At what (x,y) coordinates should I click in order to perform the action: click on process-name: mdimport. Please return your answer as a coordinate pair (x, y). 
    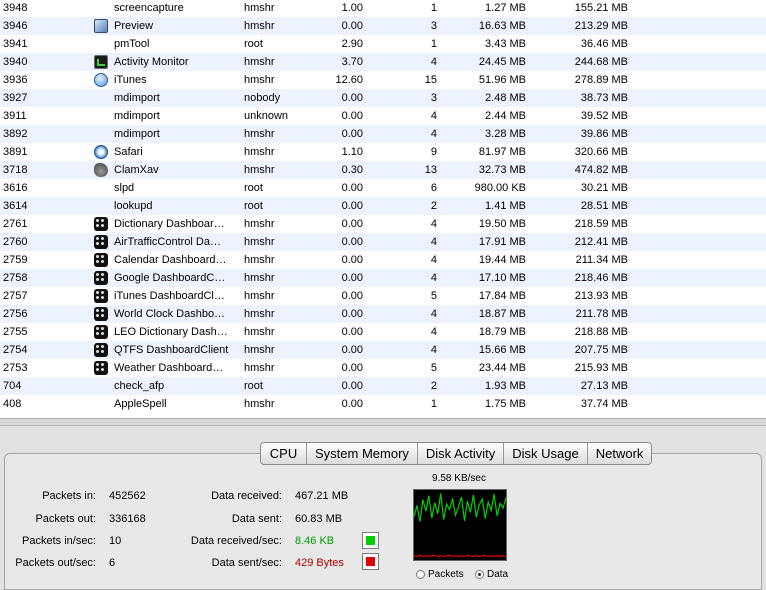
    Looking at the image, I should click on (137, 116).